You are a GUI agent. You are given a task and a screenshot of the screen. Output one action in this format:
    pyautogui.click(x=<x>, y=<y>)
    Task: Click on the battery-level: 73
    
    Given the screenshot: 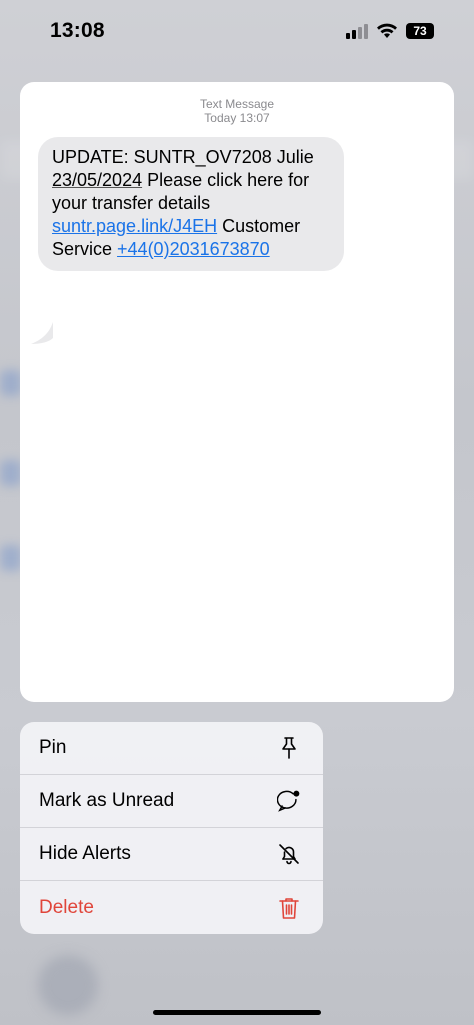 What is the action you would take?
    pyautogui.click(x=420, y=31)
    